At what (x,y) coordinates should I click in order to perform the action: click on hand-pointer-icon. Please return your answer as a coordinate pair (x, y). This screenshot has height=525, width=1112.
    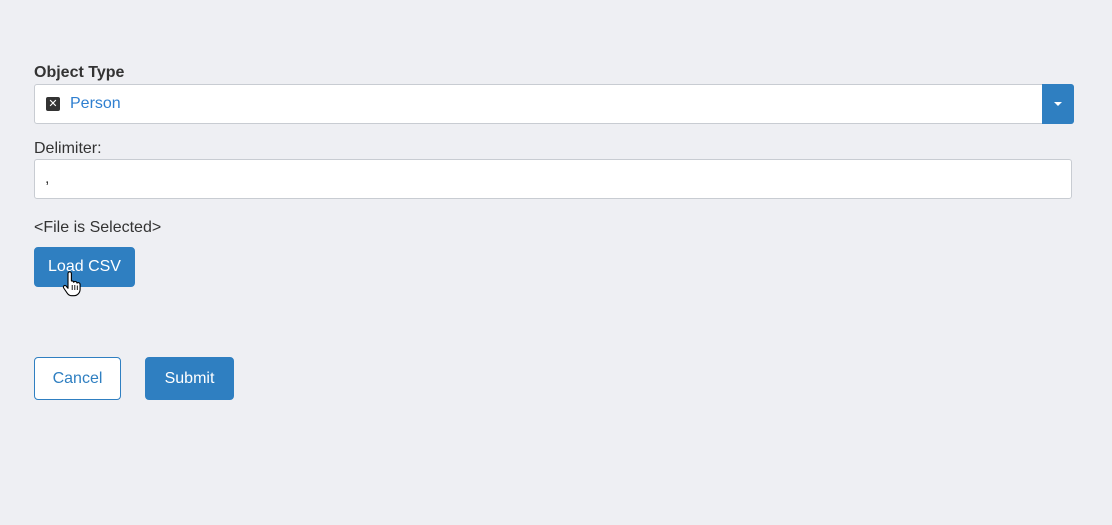
    Looking at the image, I should click on (71, 284).